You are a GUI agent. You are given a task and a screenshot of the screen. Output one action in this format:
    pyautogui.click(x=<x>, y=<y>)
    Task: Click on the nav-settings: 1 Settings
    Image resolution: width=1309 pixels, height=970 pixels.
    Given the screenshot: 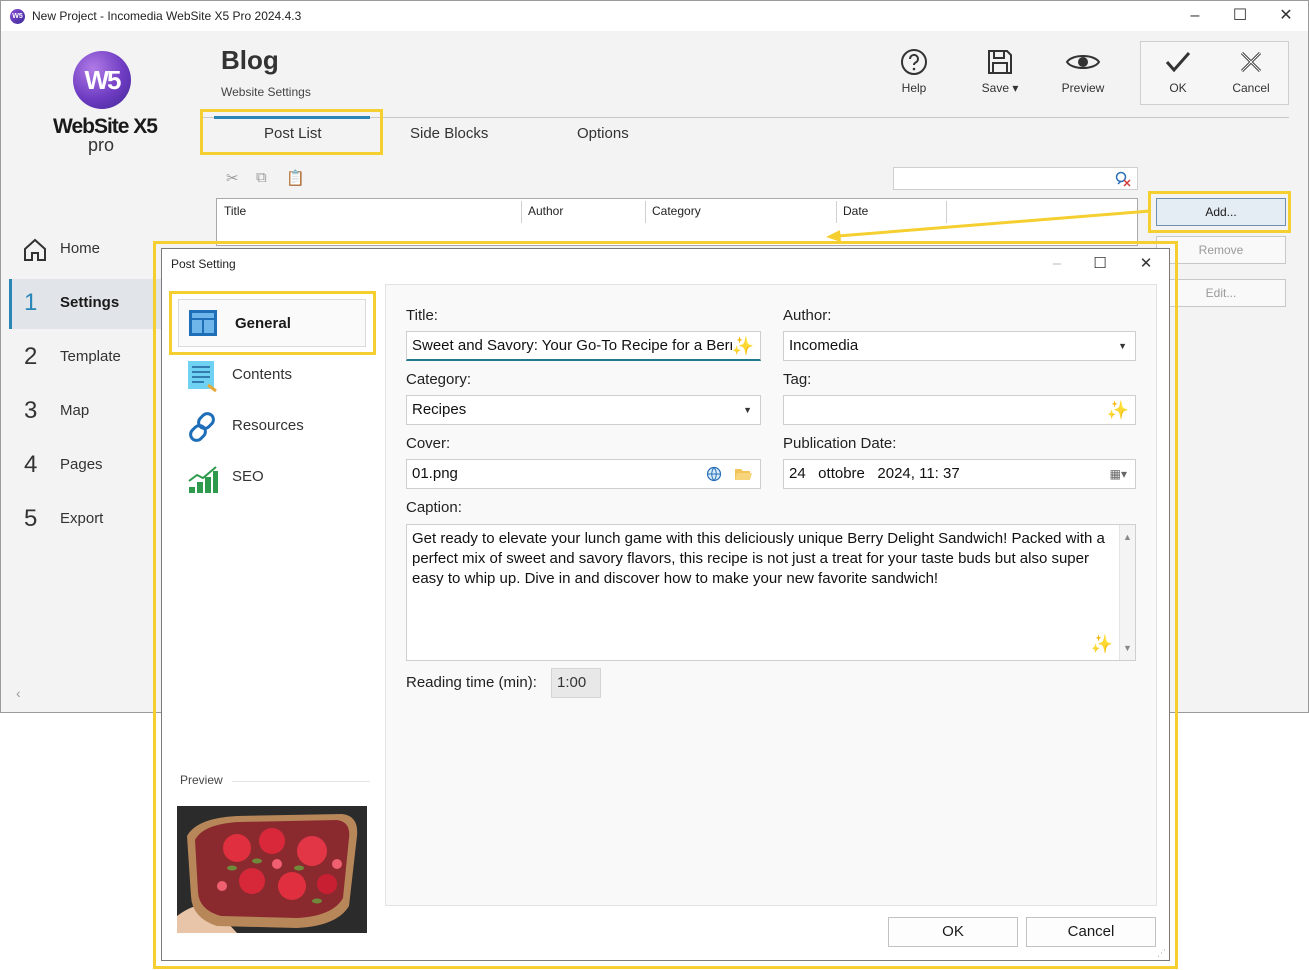 What is the action you would take?
    pyautogui.click(x=85, y=304)
    